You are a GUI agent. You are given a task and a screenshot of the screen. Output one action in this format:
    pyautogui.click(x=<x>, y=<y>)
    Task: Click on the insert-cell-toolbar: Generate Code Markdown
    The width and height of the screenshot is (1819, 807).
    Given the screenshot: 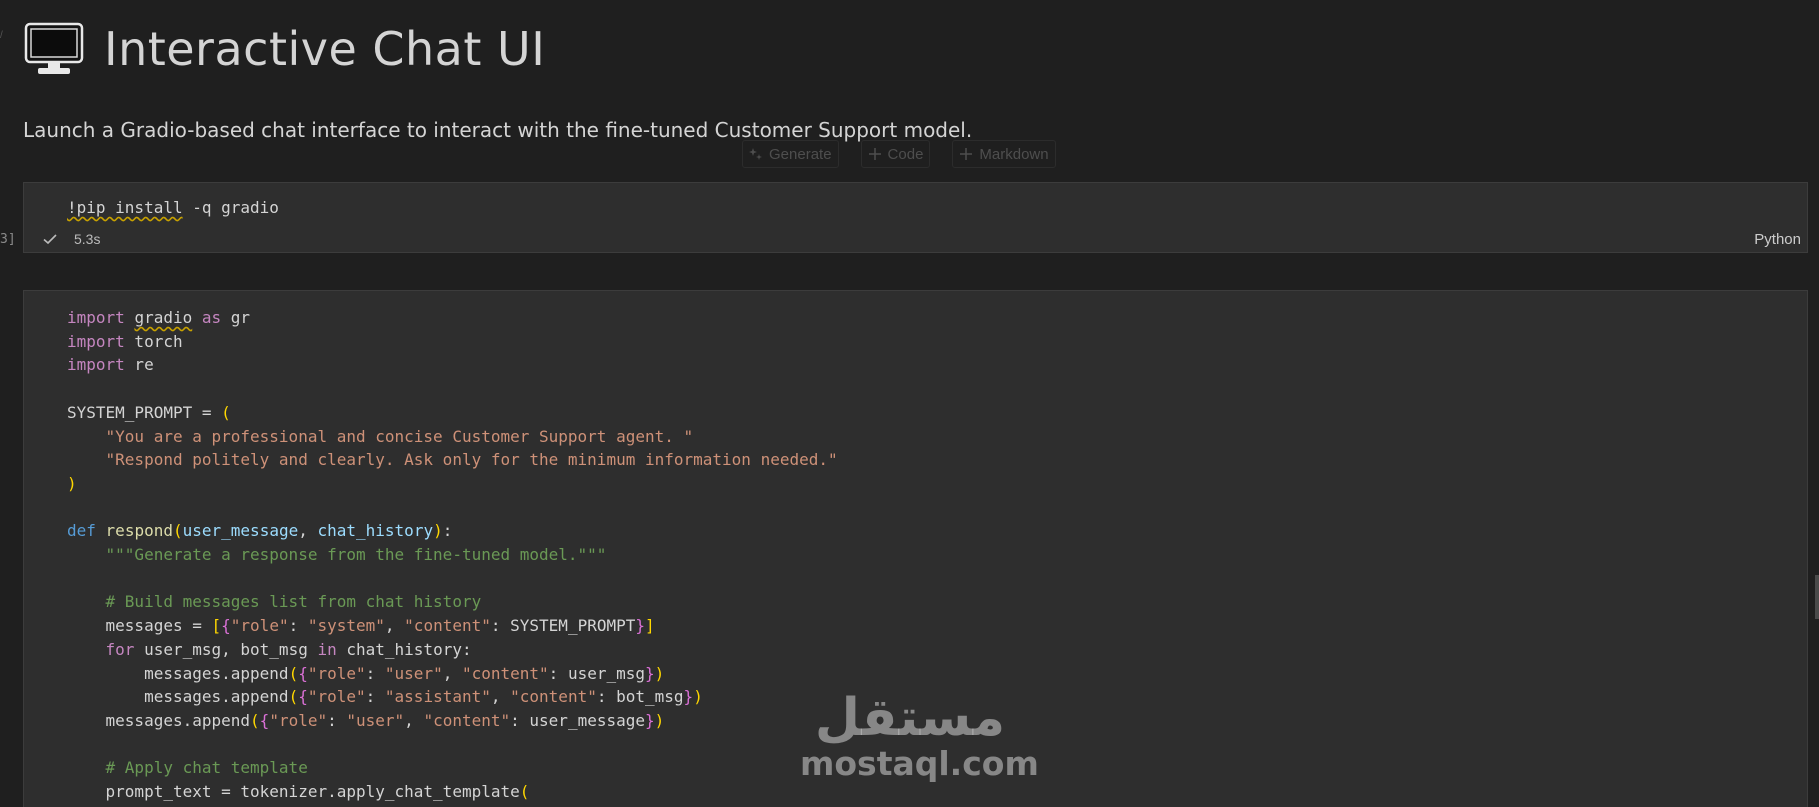 What is the action you would take?
    pyautogui.click(x=899, y=154)
    